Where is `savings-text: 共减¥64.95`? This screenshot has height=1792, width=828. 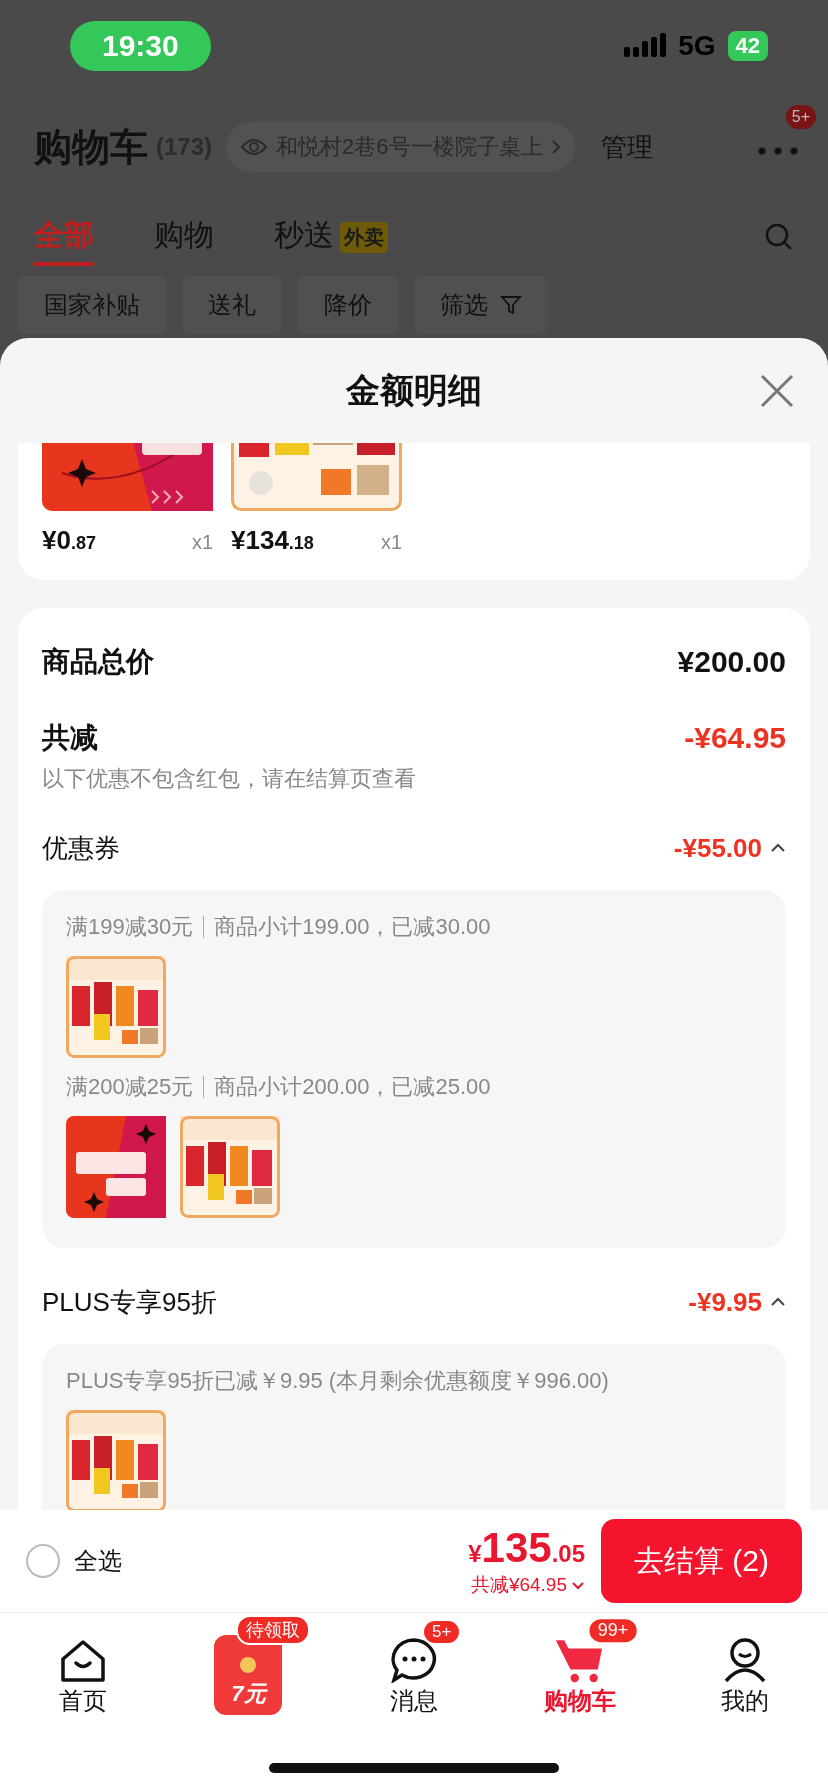
savings-text: 共减¥64.95 is located at coordinates (518, 1585).